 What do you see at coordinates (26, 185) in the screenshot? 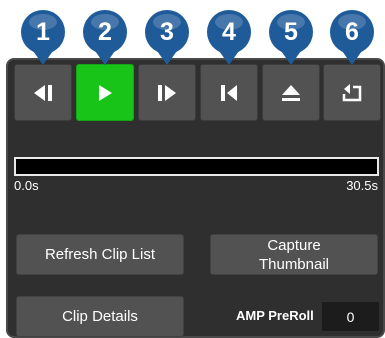
I see `timeline-start-label: 0.0s` at bounding box center [26, 185].